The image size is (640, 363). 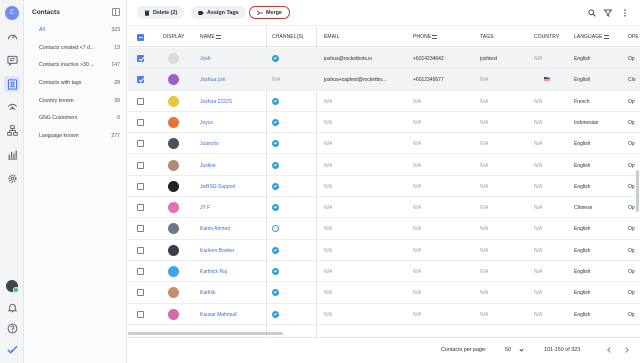 I want to click on table-row: Karthick Raj N/A N/A N/A N/A English Op, so click(x=384, y=272).